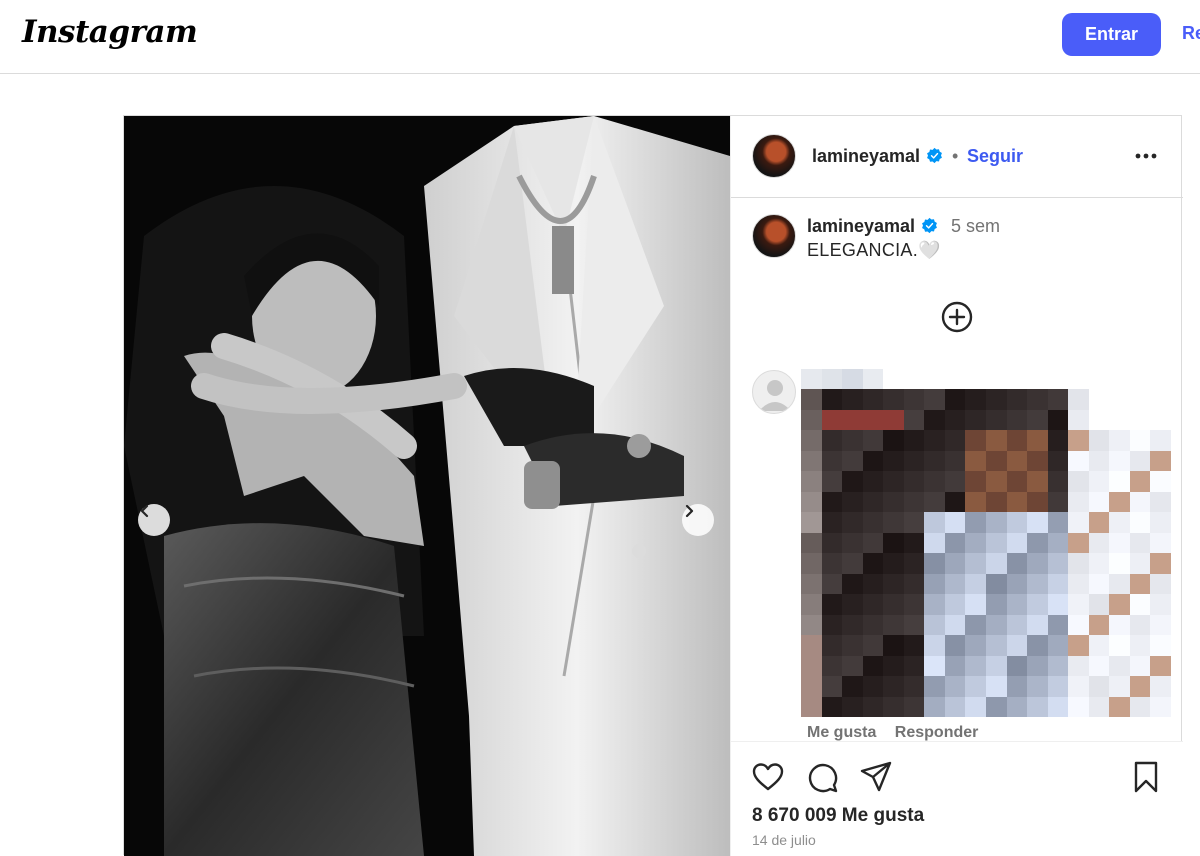 The height and width of the screenshot is (856, 1200). Describe the element at coordinates (774, 392) in the screenshot. I see `comment-avatar` at that location.